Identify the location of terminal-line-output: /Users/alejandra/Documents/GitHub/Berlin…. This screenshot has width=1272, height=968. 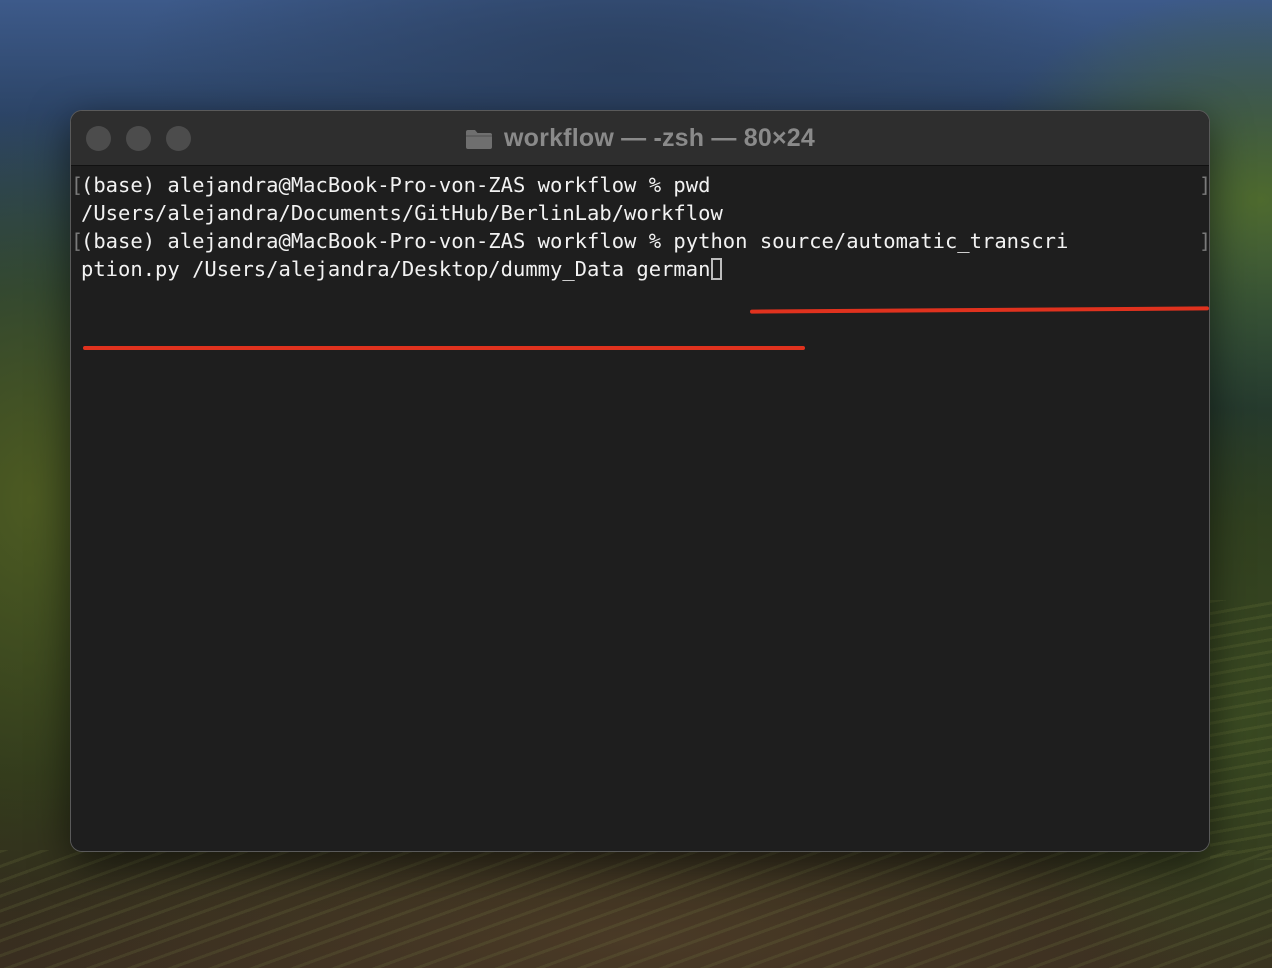
(402, 213).